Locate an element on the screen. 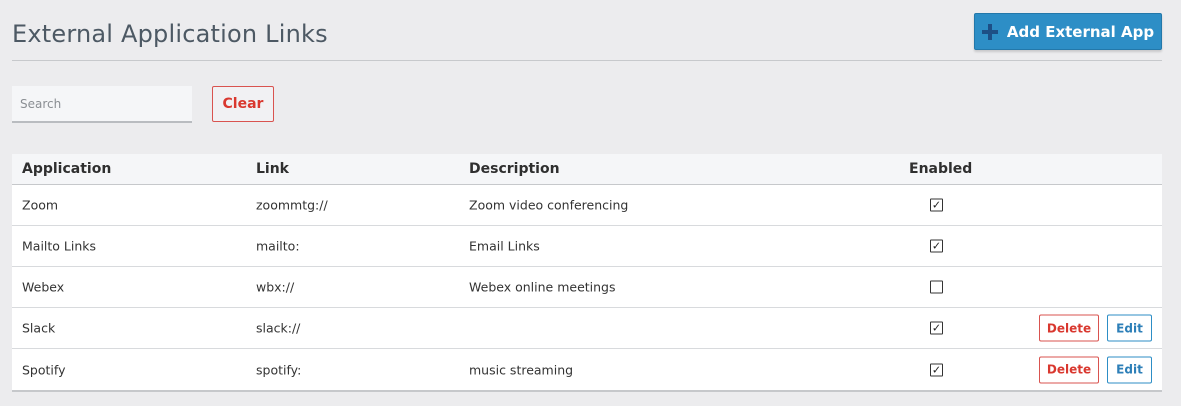 The width and height of the screenshot is (1181, 406). application-link: wbx:// is located at coordinates (275, 287).